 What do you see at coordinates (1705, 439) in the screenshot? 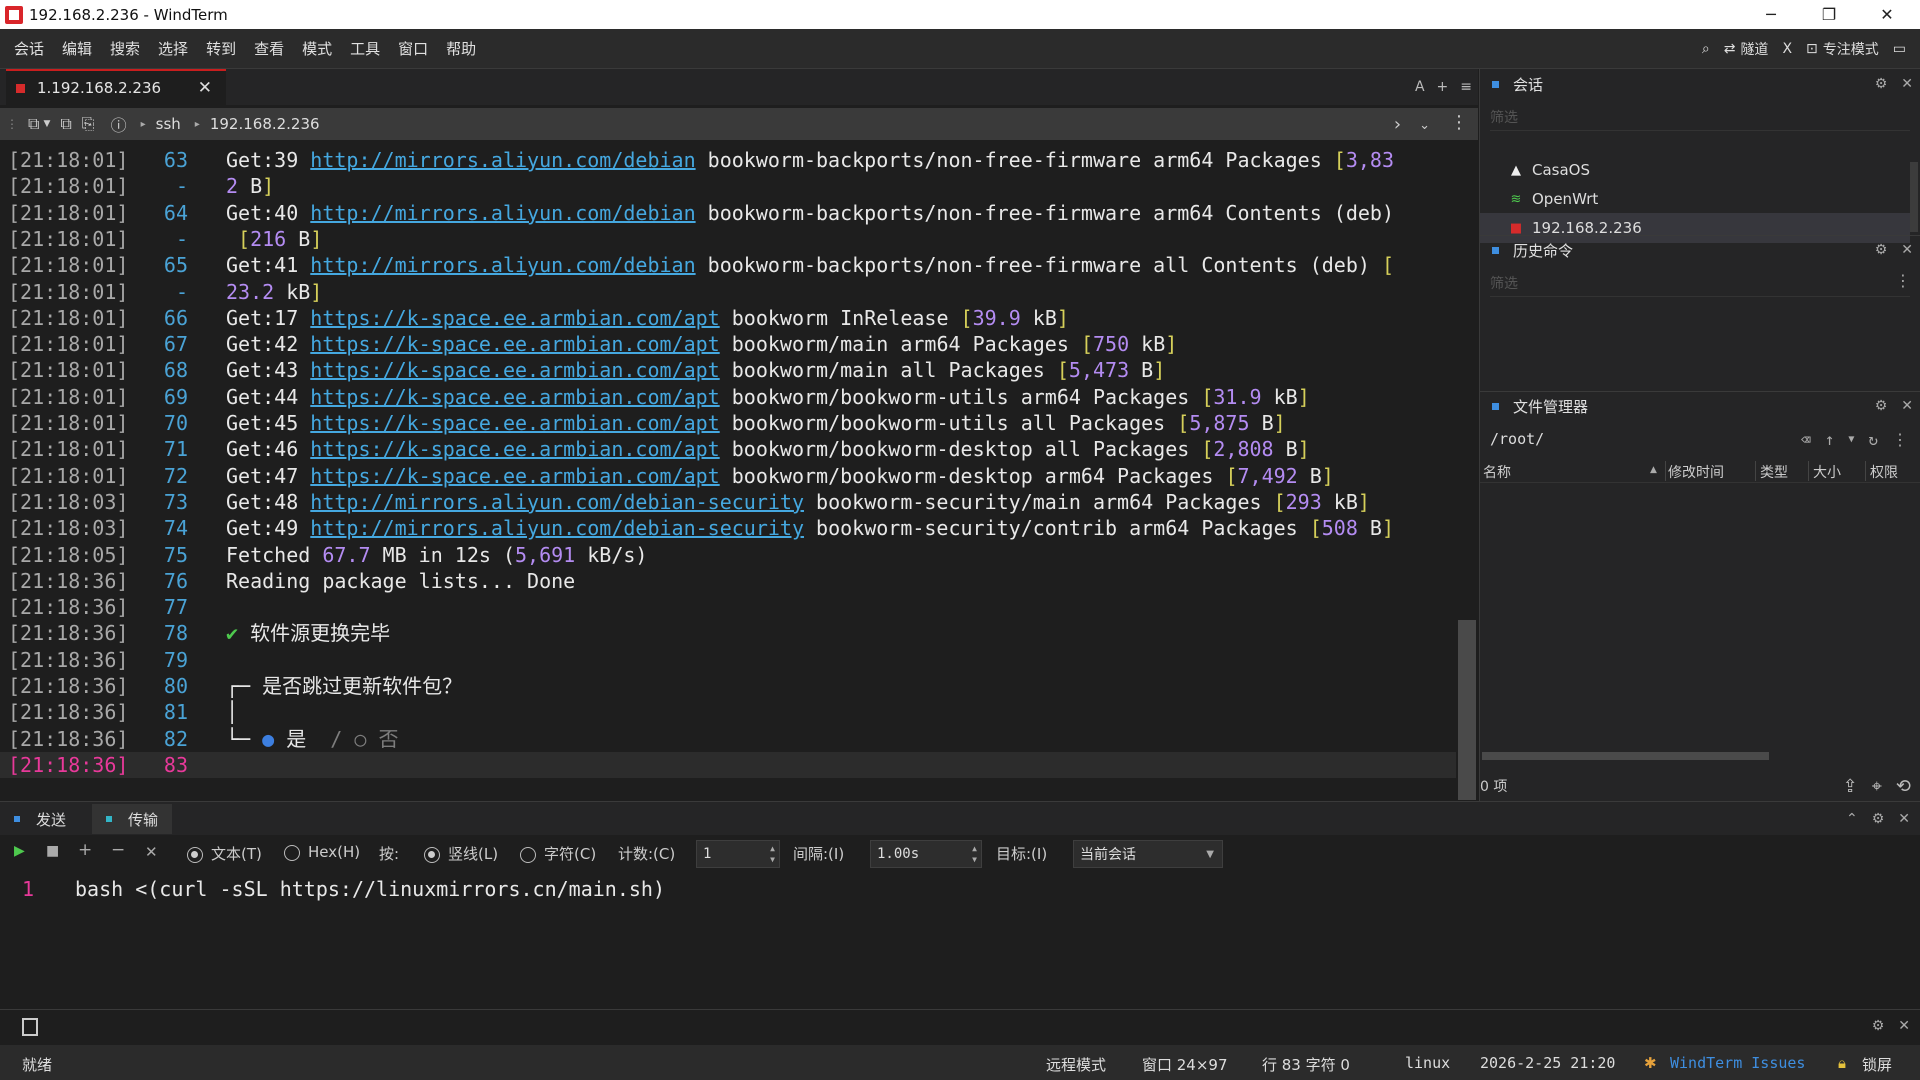
I see `file-path-input: /root/ ⌫ ↑ ▼ ↻ ⋮` at bounding box center [1705, 439].